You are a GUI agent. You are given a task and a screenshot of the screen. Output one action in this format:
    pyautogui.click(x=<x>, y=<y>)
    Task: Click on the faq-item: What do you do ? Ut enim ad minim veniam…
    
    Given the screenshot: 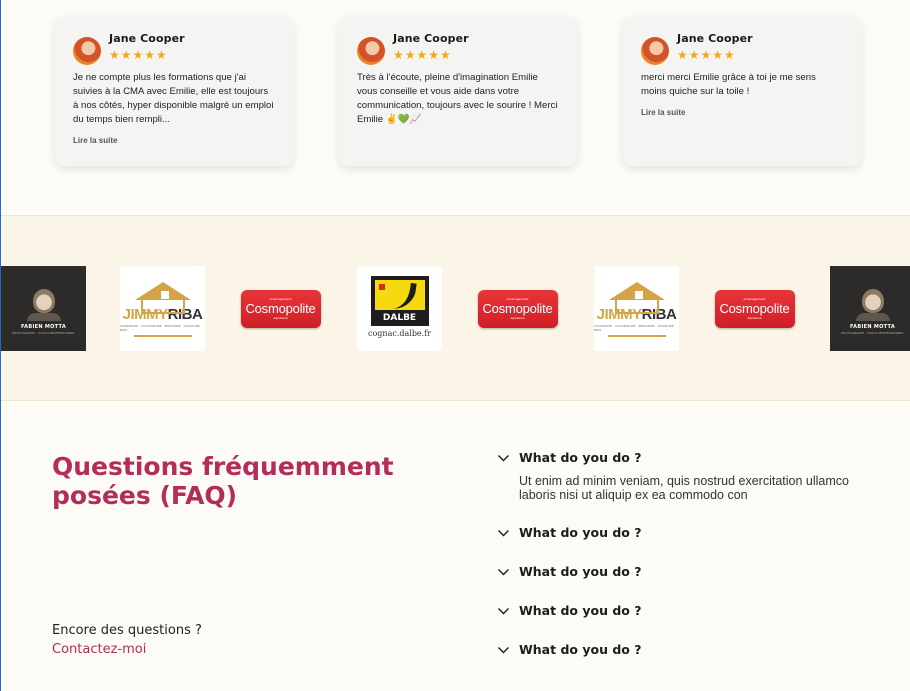 What is the action you would take?
    pyautogui.click(x=687, y=476)
    